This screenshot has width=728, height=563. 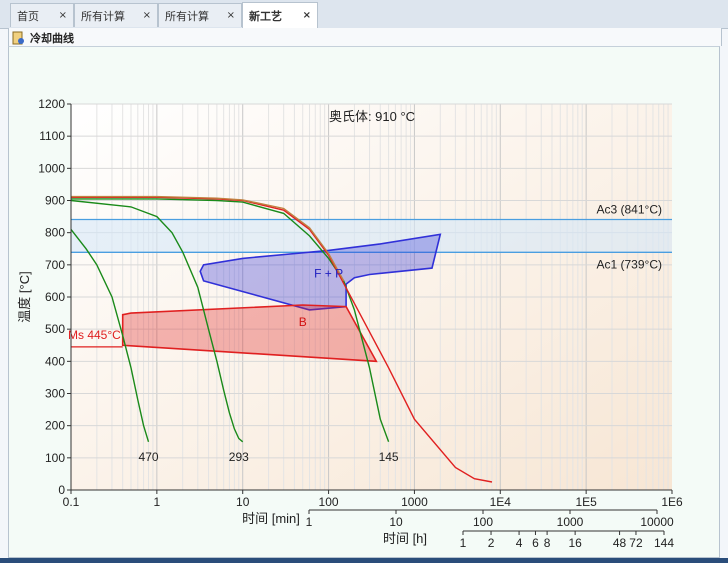 What do you see at coordinates (535, 543) in the screenshot?
I see `hour-tick-label: 6` at bounding box center [535, 543].